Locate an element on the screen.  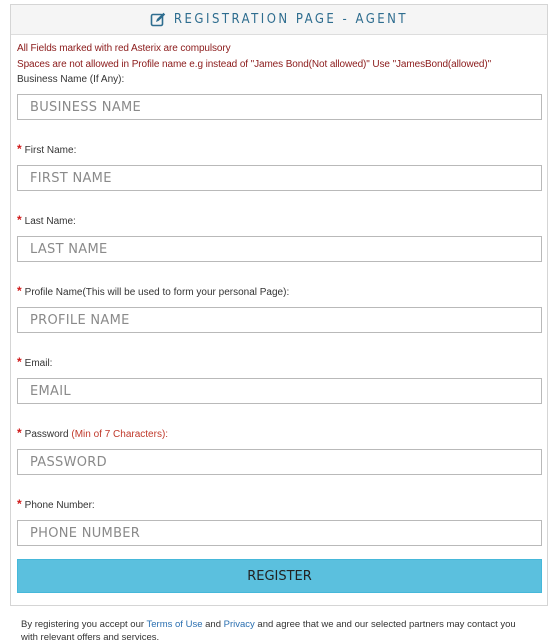
password-group: * Password (Min of 7 Characters): is located at coordinates (279, 450).